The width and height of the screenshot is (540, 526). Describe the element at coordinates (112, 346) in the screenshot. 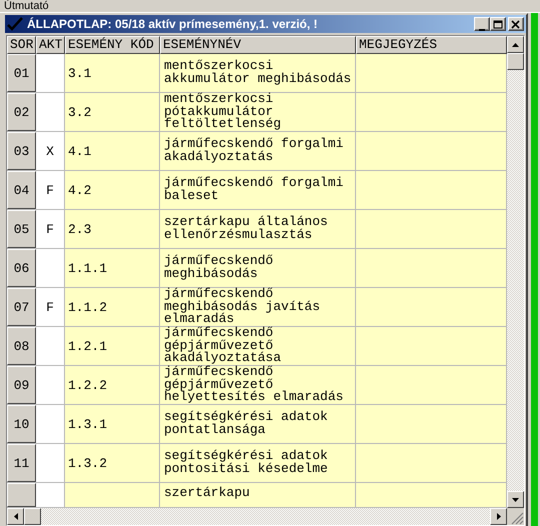

I see `table-cell: 1.2.1` at that location.